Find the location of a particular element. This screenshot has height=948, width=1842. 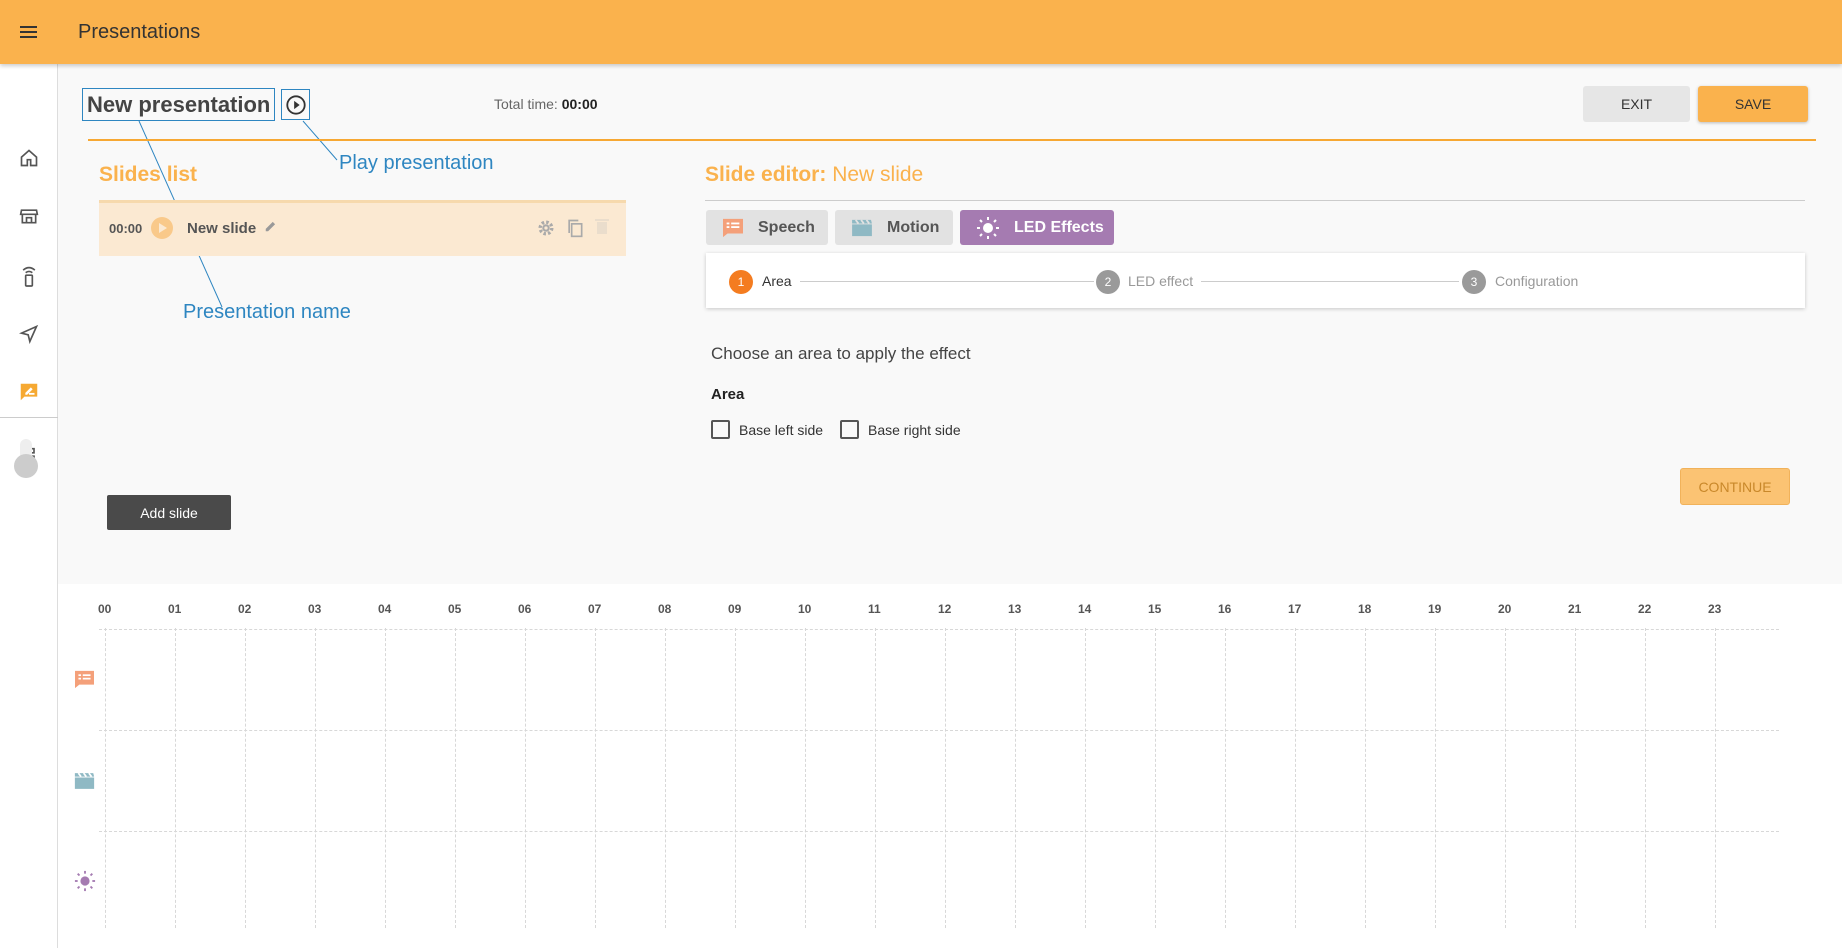

tab-motion-label: Motion is located at coordinates (913, 227).